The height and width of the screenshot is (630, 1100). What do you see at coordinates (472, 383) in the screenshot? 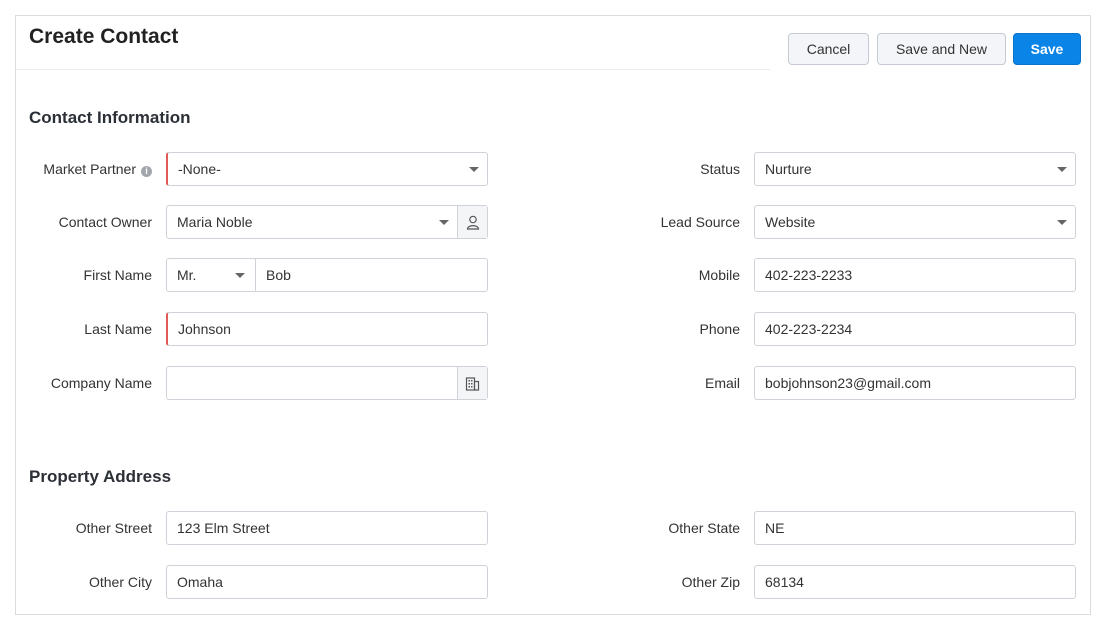
I see `building-icon` at bounding box center [472, 383].